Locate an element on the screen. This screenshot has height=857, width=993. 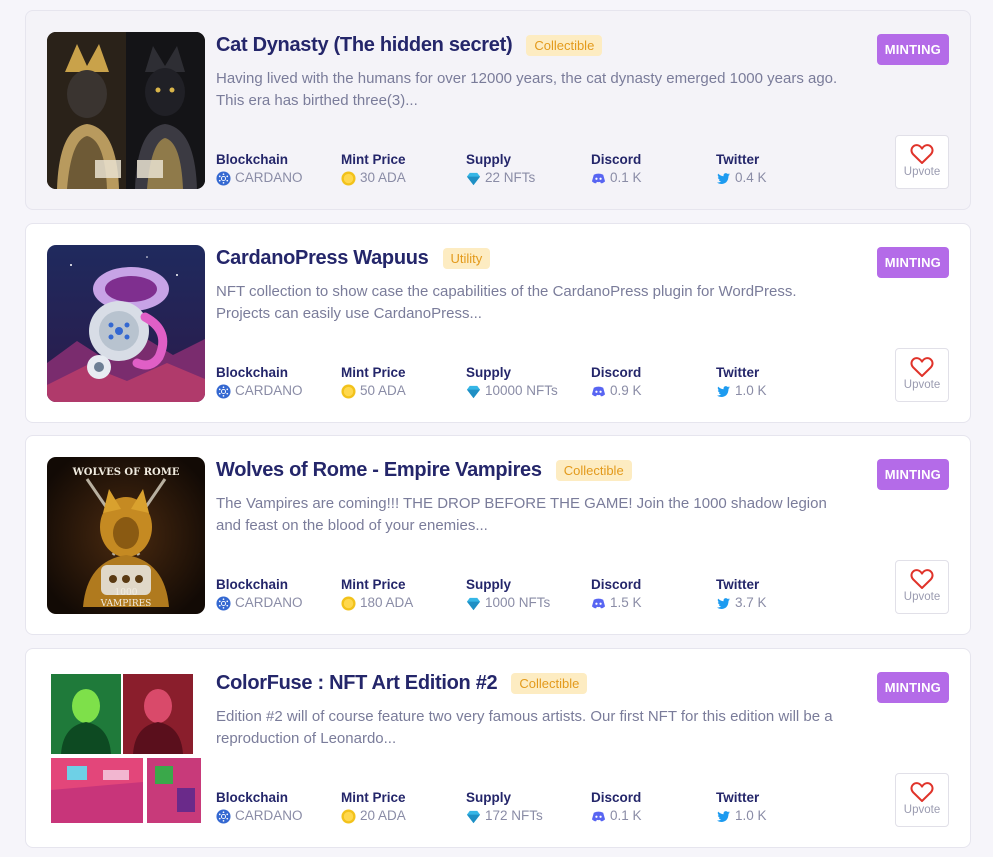
image-caption-name: VAMPIRES is located at coordinates (126, 604).